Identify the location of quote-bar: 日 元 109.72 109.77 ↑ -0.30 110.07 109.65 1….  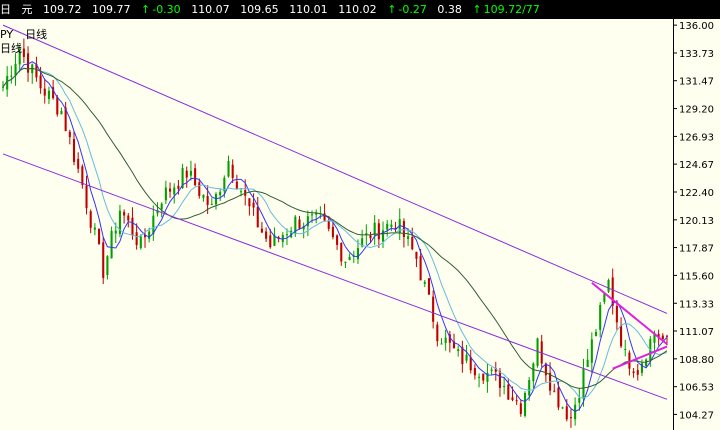
(360, 9).